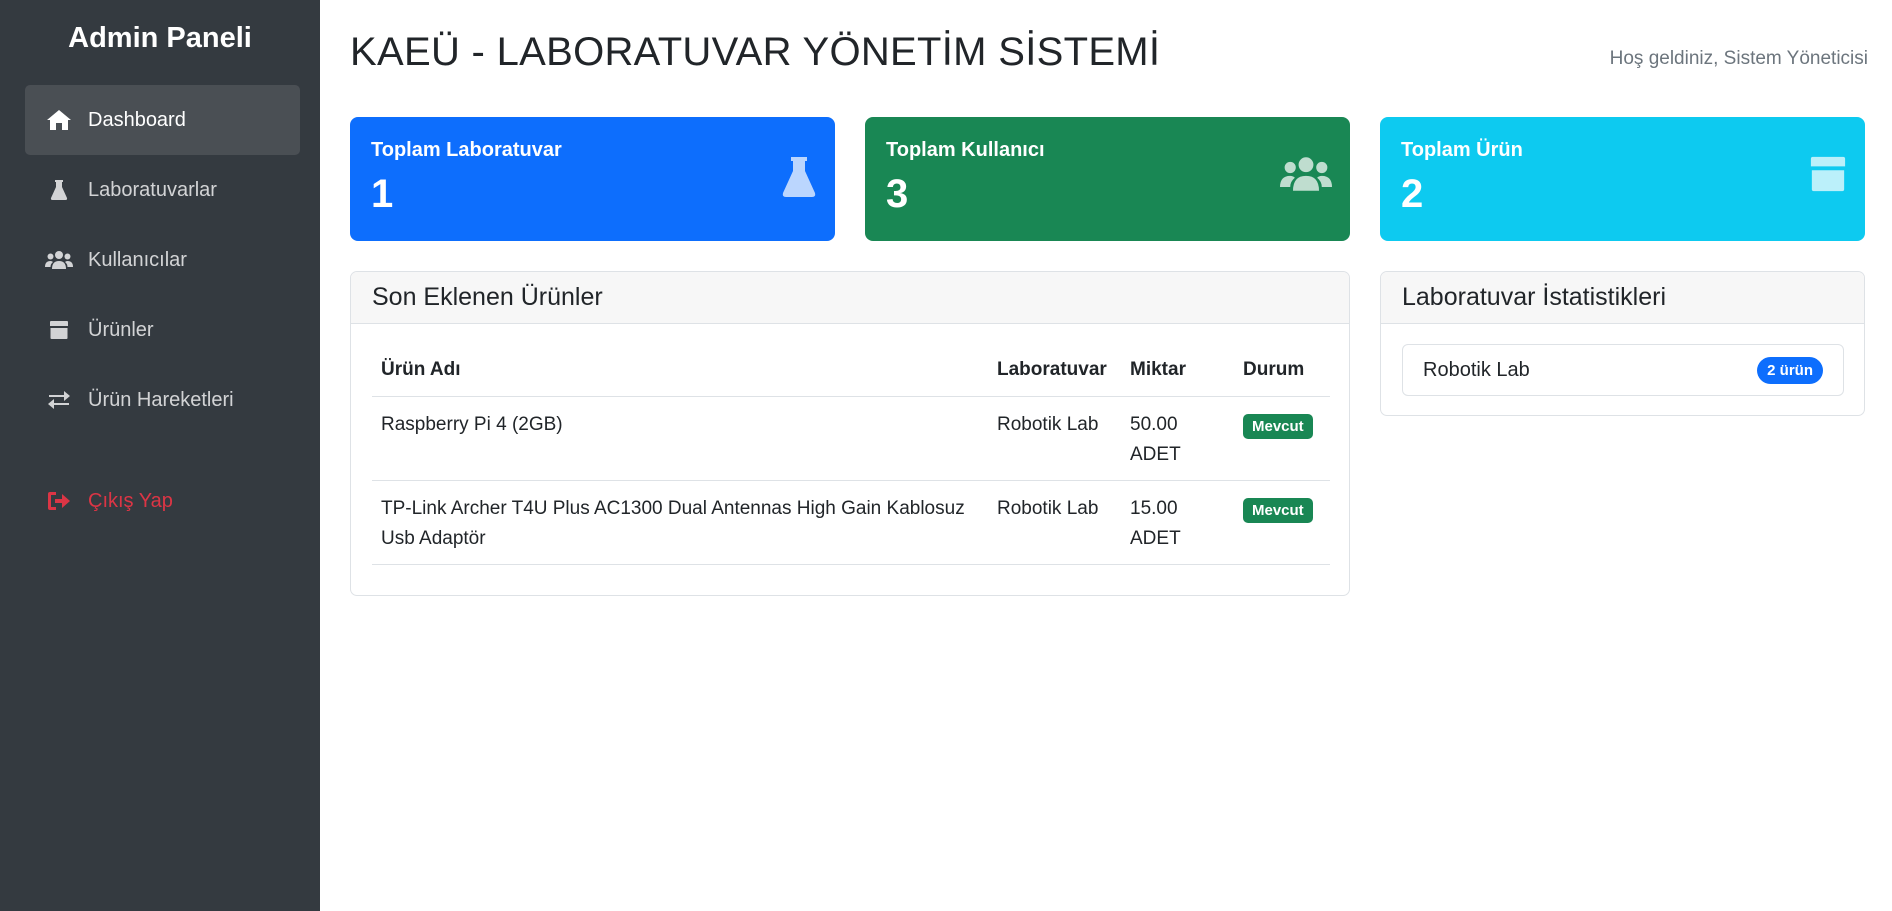 Image resolution: width=1892 pixels, height=911 pixels. Describe the element at coordinates (130, 500) in the screenshot. I see `logout-label: Çıkış Yap` at that location.